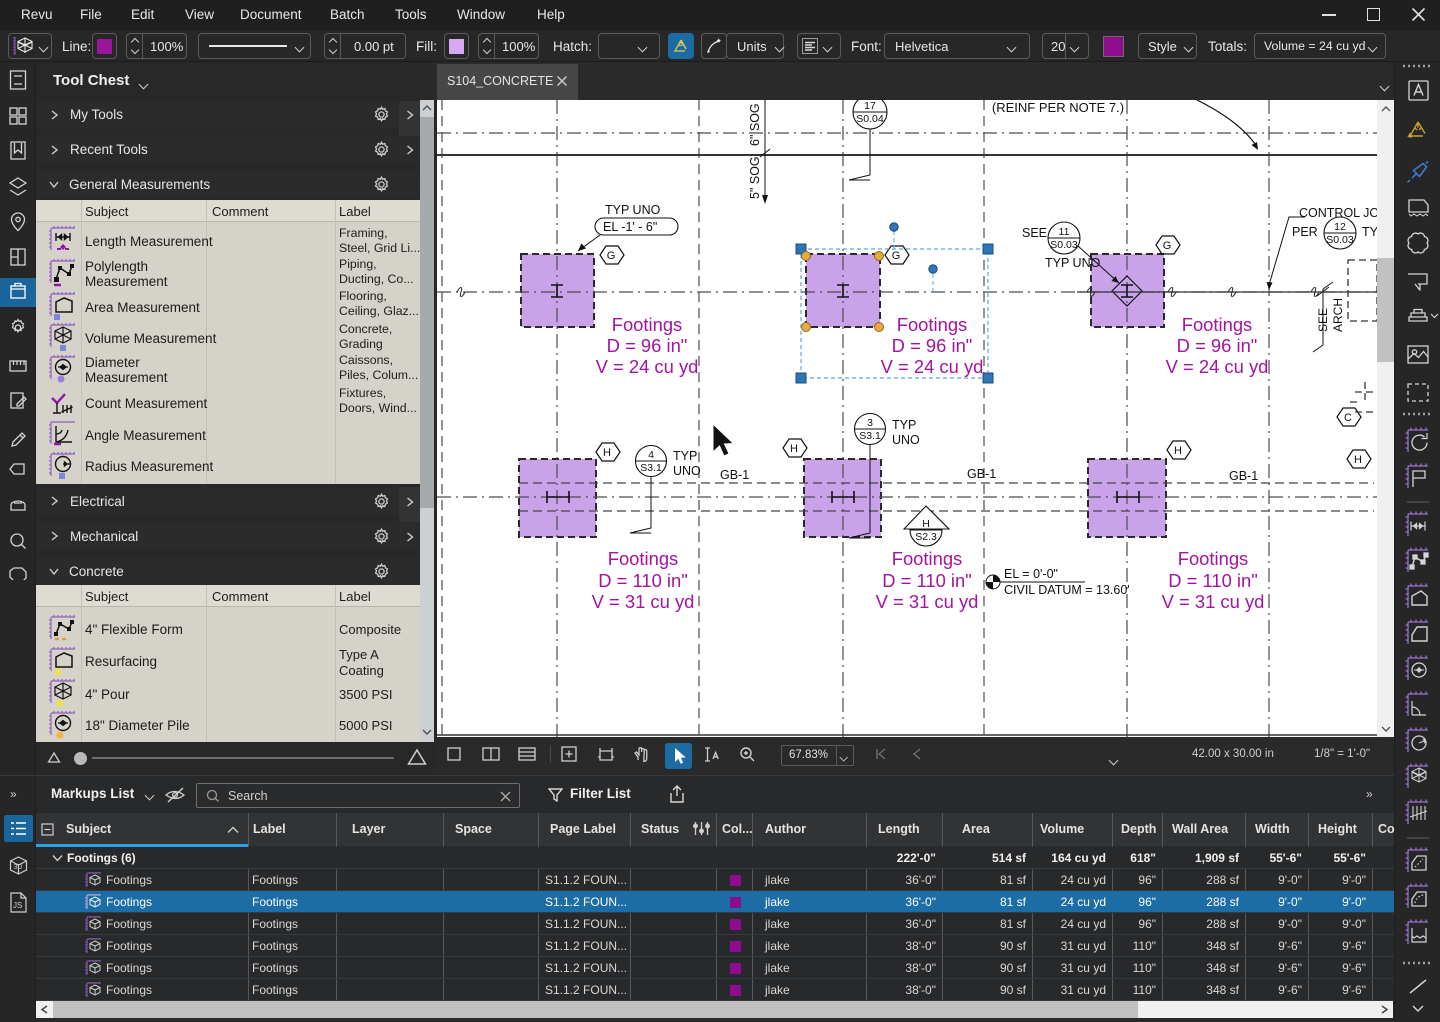 Image resolution: width=1440 pixels, height=1022 pixels. What do you see at coordinates (18, 867) in the screenshot?
I see `svg-text: 3D` at bounding box center [18, 867].